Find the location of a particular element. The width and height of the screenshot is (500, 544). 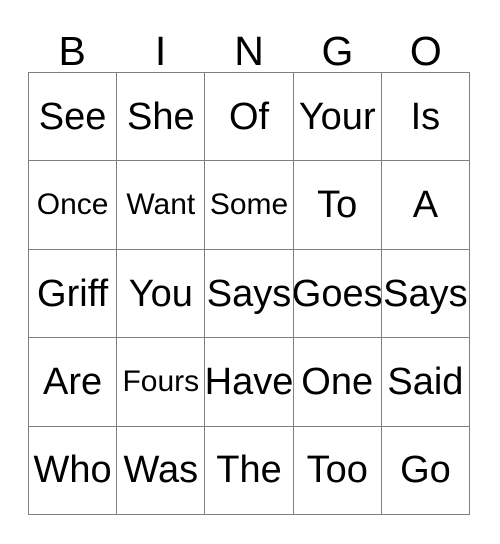

bingo-cell-n1: Of is located at coordinates (249, 117).